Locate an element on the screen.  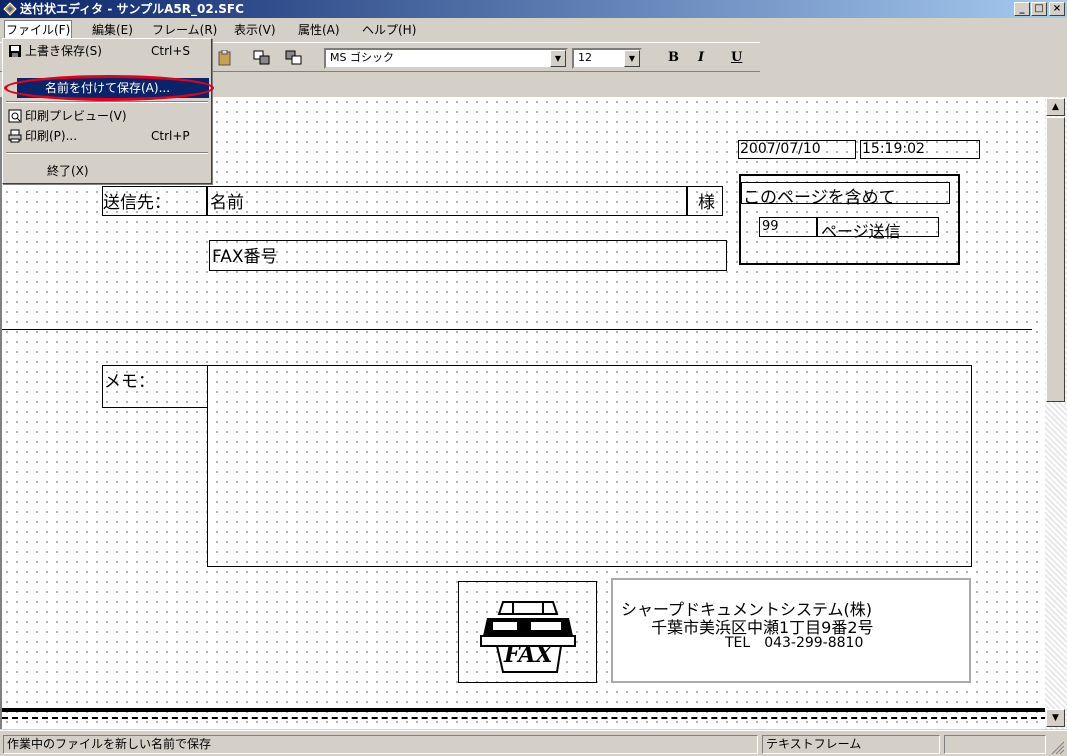
page-count-number-frame: 99 is located at coordinates (788, 227).